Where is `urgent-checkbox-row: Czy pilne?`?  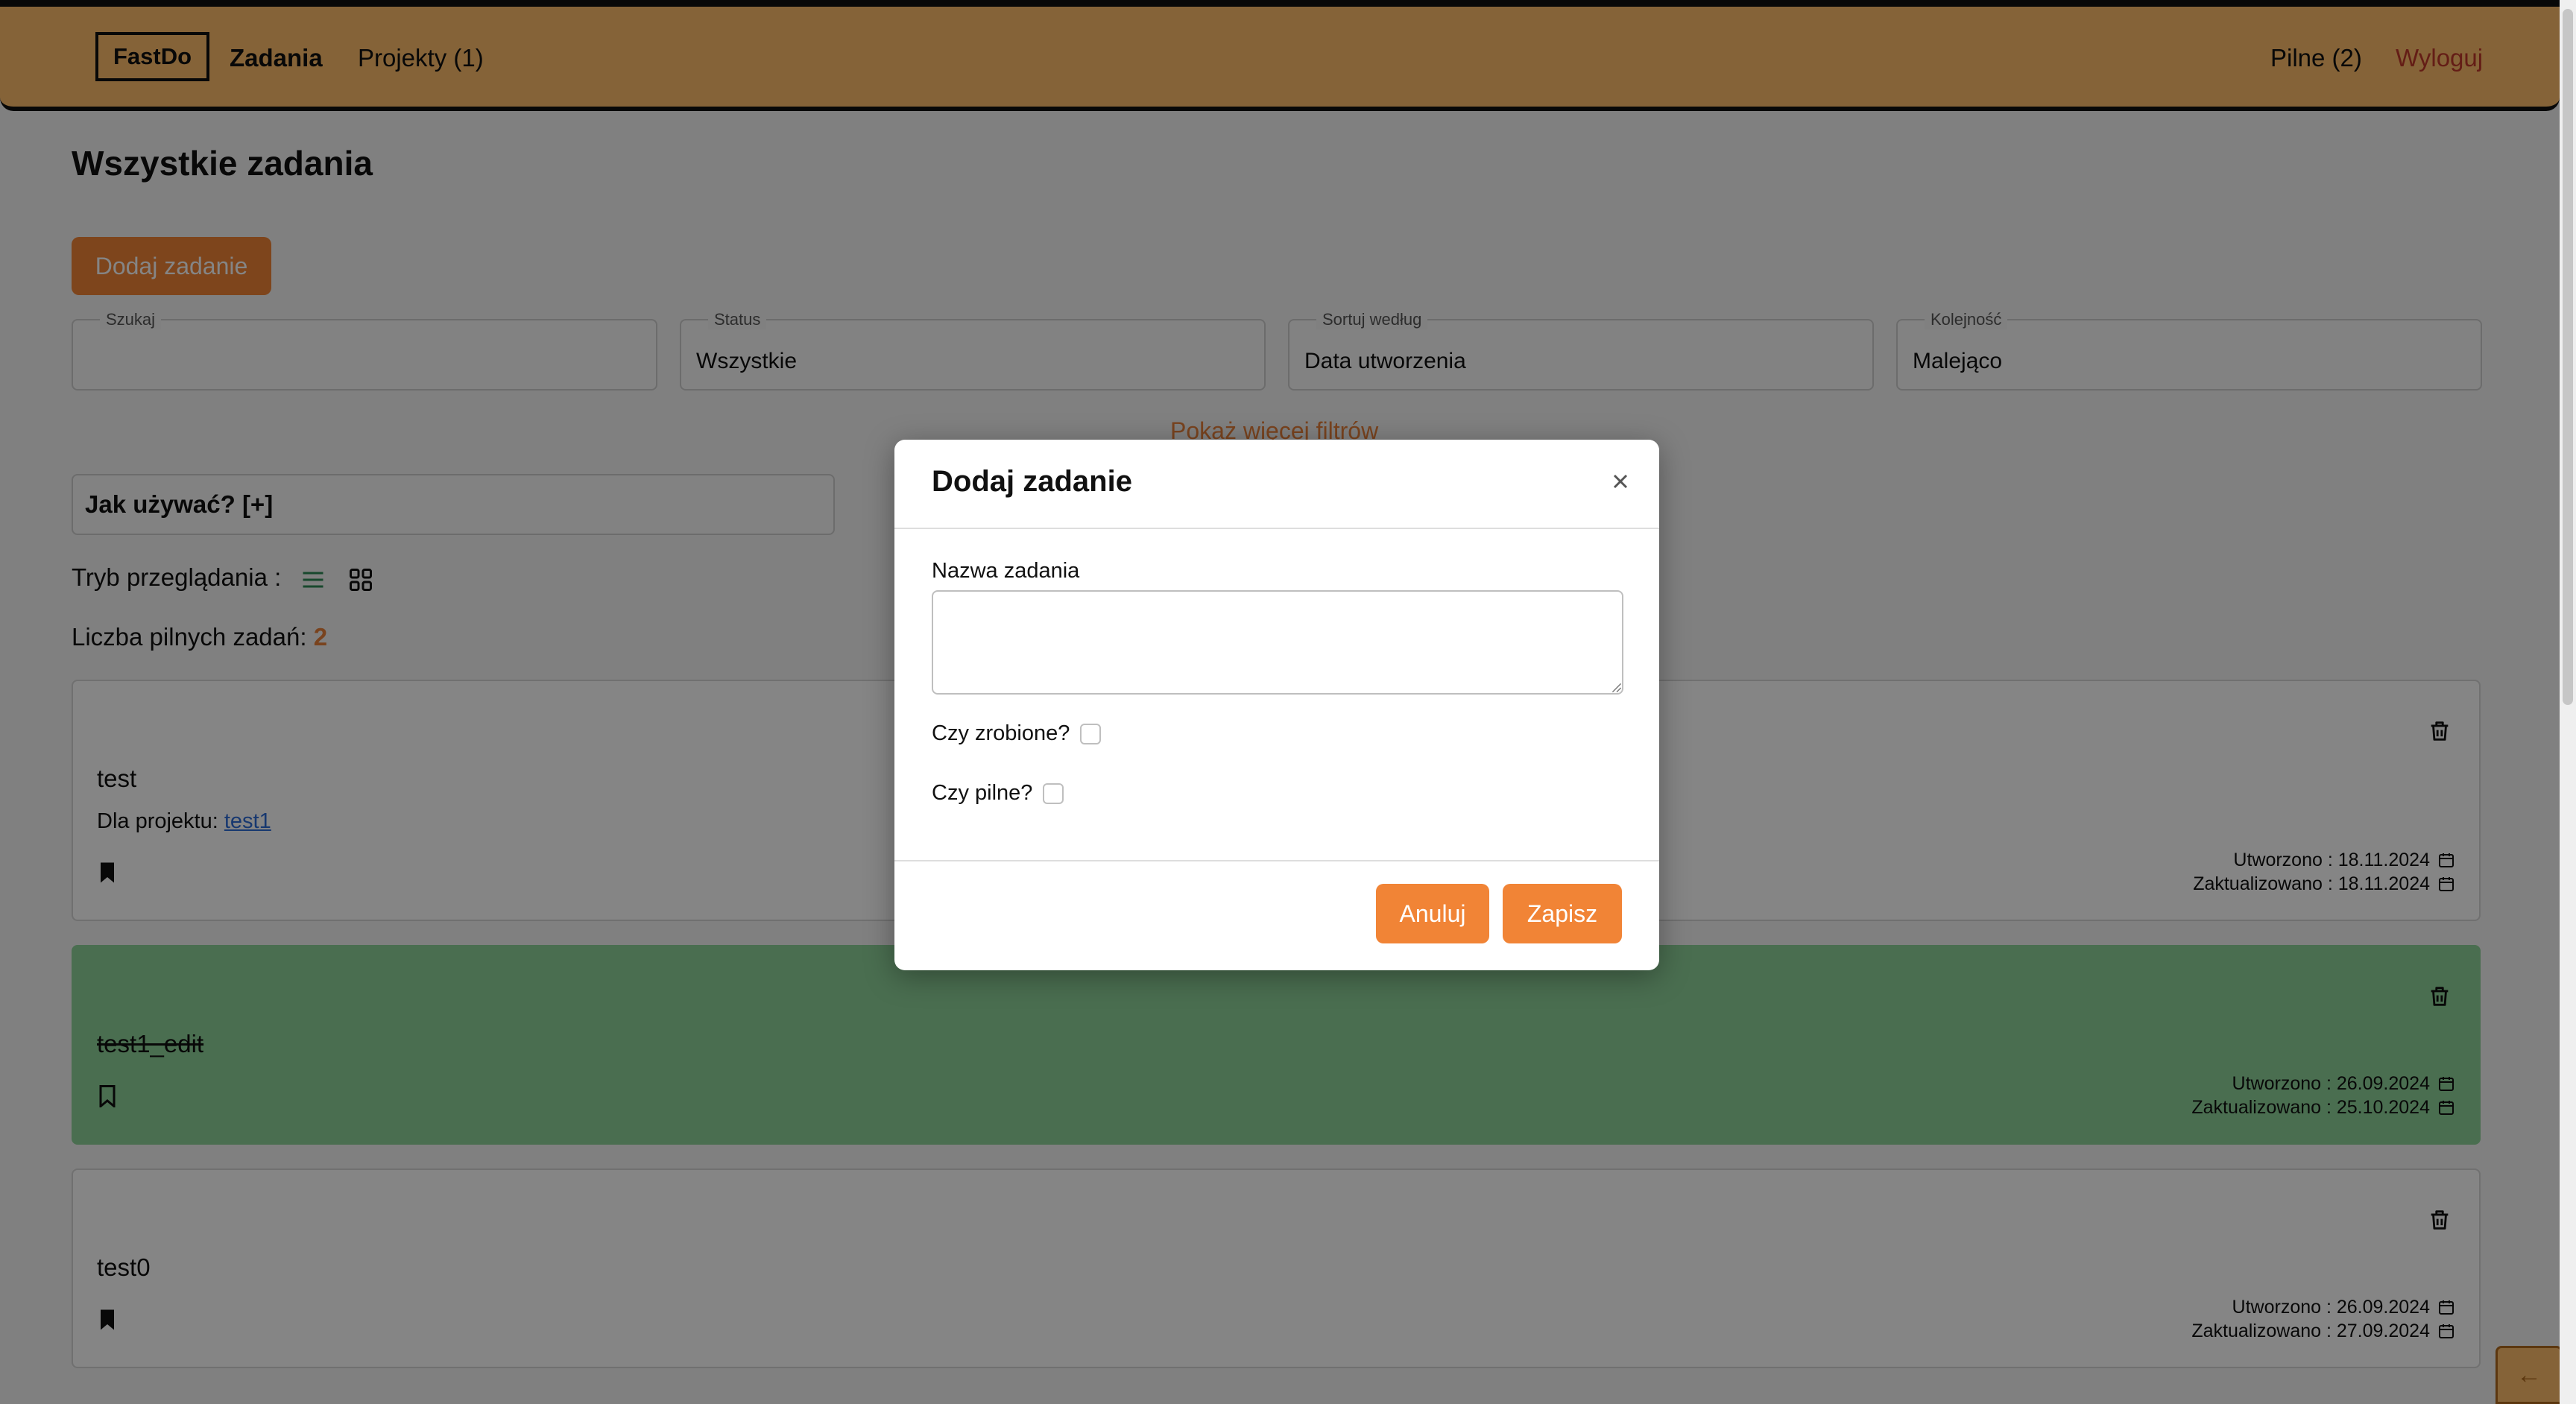
urgent-checkbox-row: Czy pilne? is located at coordinates (998, 793).